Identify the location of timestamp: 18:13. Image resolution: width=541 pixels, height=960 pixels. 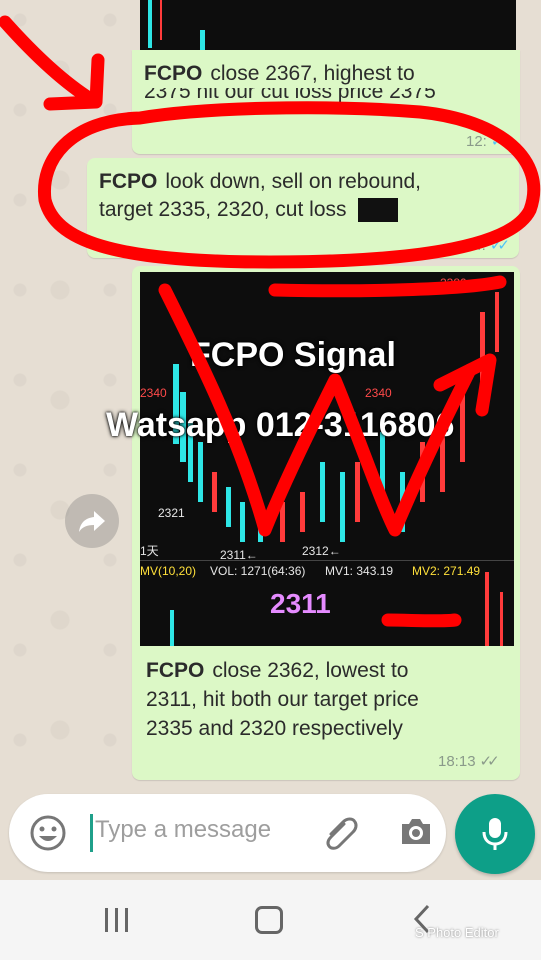
(457, 761).